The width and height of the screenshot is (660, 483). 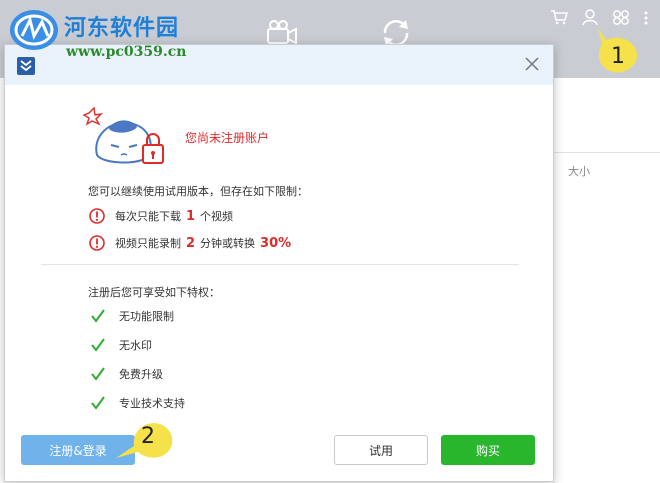 I want to click on limit-number: 1, so click(x=191, y=216).